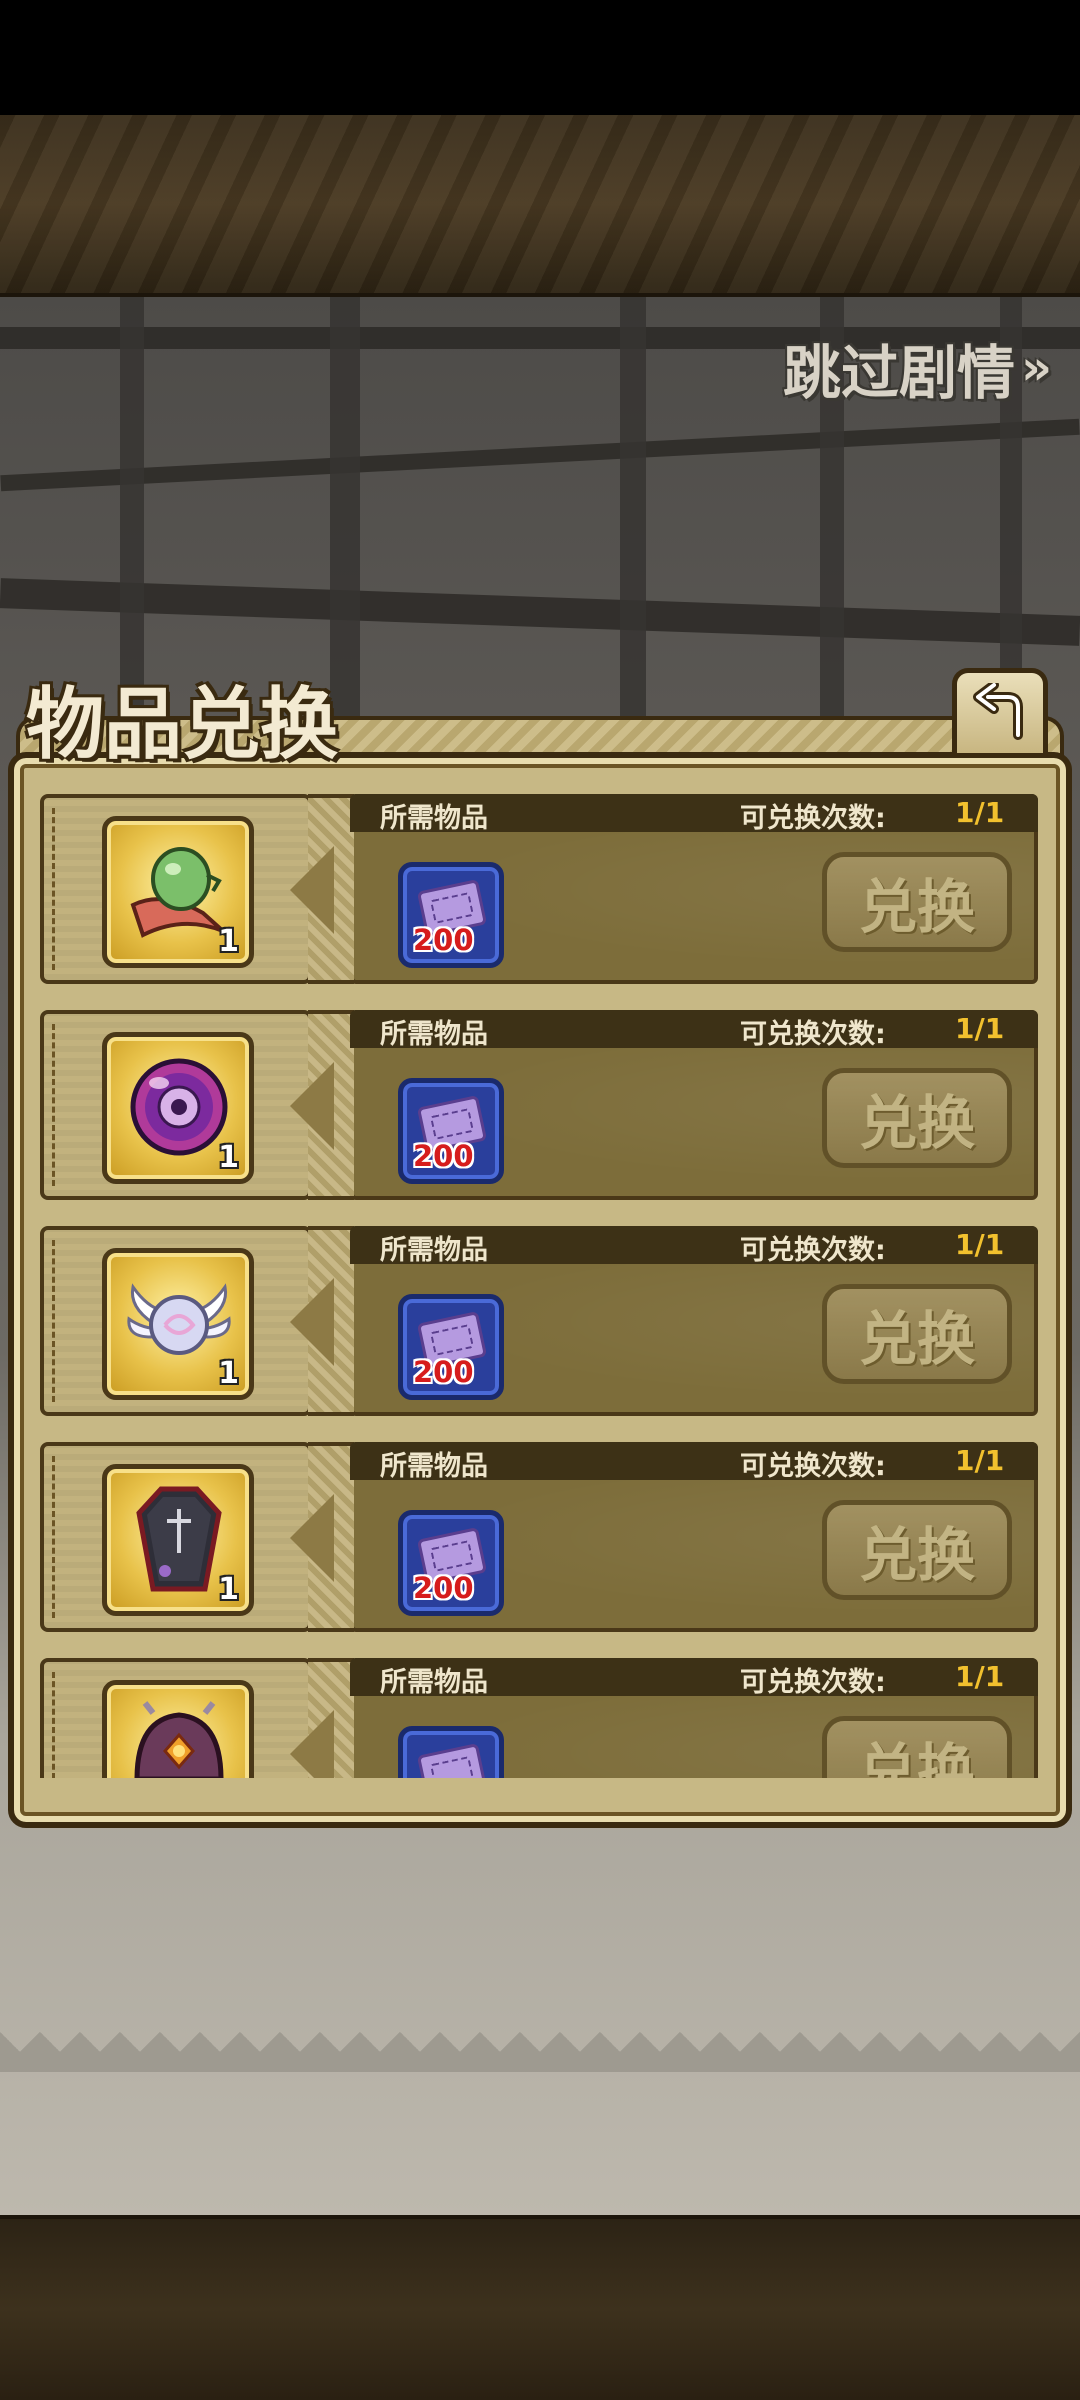  Describe the element at coordinates (540, 1716) in the screenshot. I see `exchange-row: 所需物品 可兑换次数: 1/1 兑换` at that location.